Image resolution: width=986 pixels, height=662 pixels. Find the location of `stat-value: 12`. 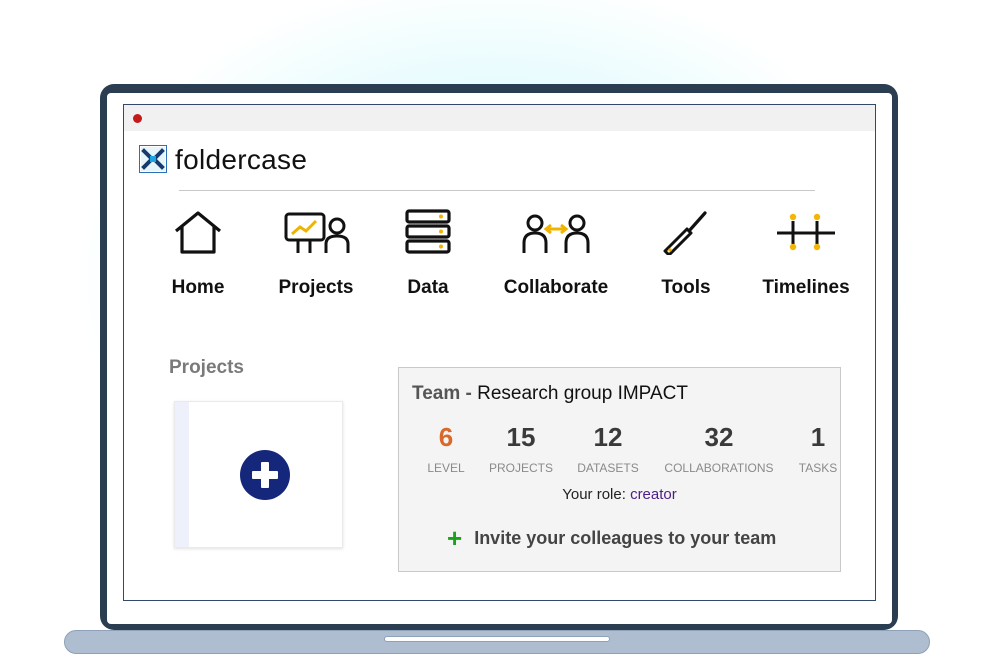

stat-value: 12 is located at coordinates (608, 437).